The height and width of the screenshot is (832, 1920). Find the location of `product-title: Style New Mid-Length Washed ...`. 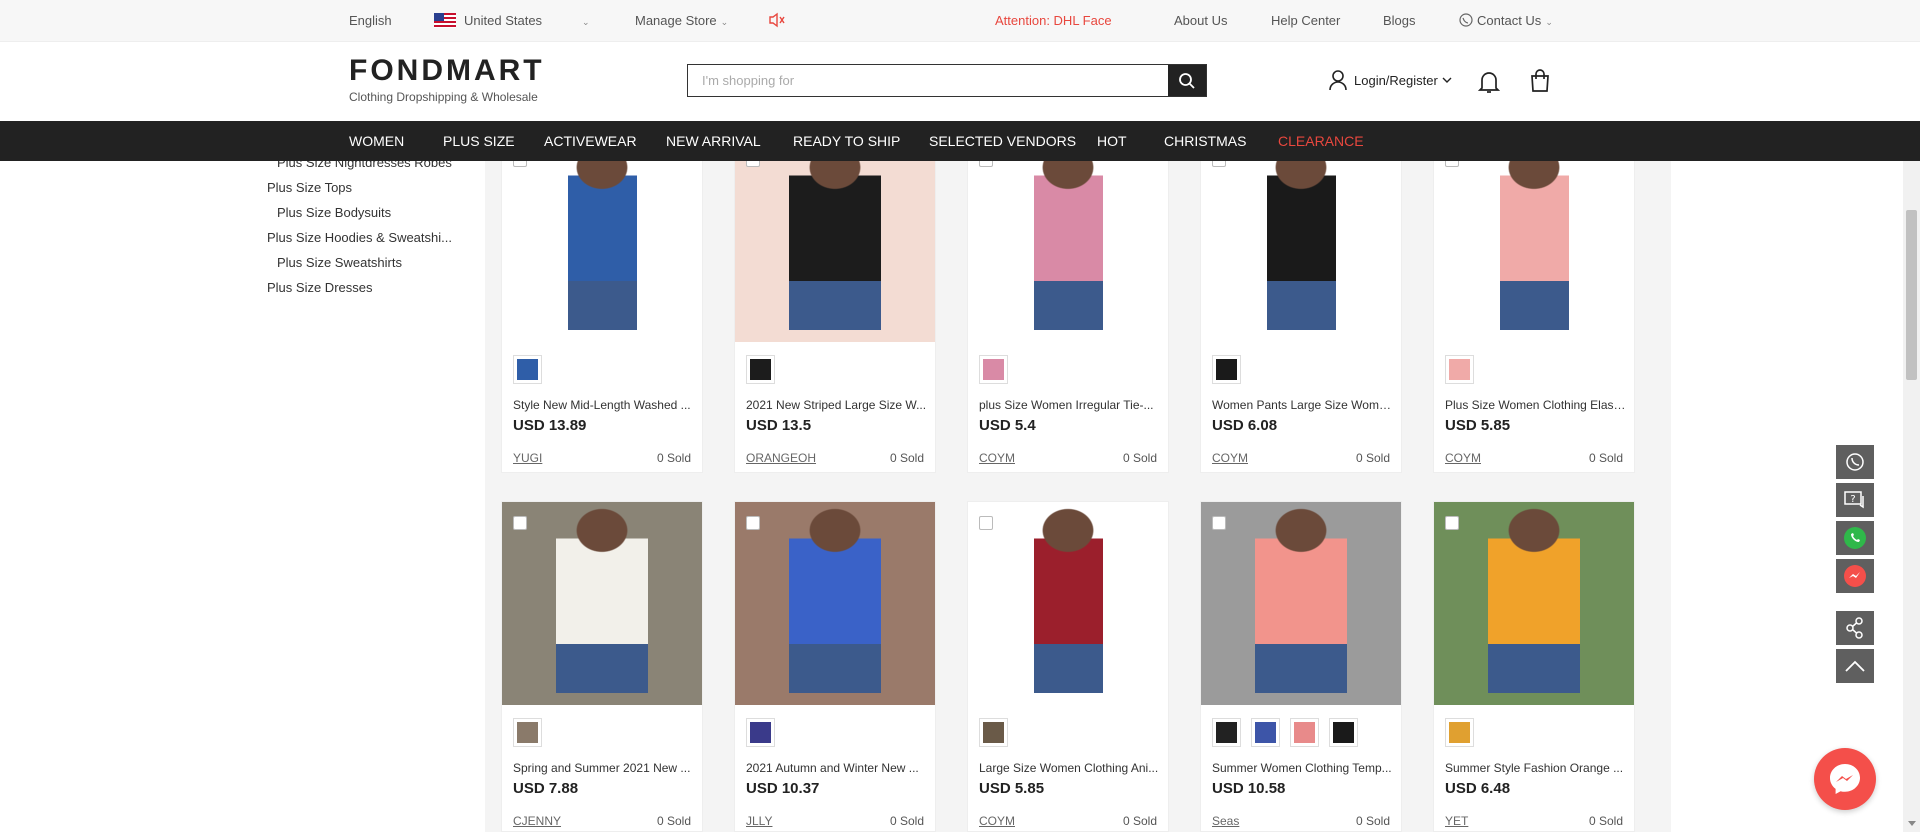

product-title: Style New Mid-Length Washed ... is located at coordinates (604, 405).